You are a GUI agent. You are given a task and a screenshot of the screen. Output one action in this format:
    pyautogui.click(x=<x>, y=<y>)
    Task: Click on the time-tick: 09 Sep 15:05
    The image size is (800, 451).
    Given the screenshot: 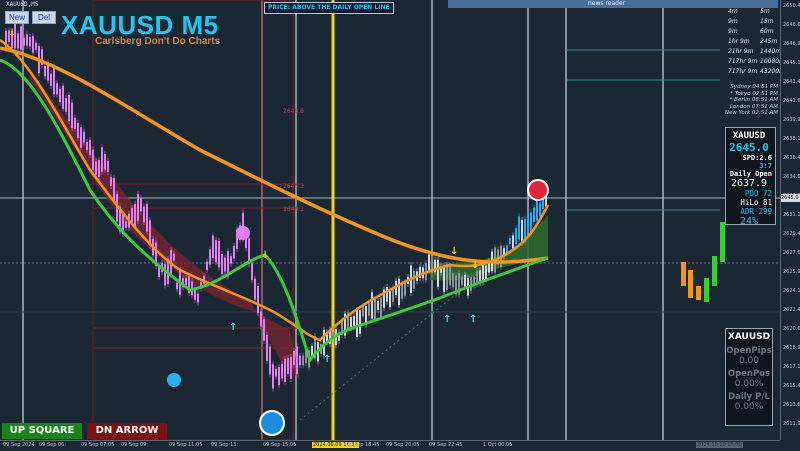 What is the action you would take?
    pyautogui.click(x=280, y=445)
    